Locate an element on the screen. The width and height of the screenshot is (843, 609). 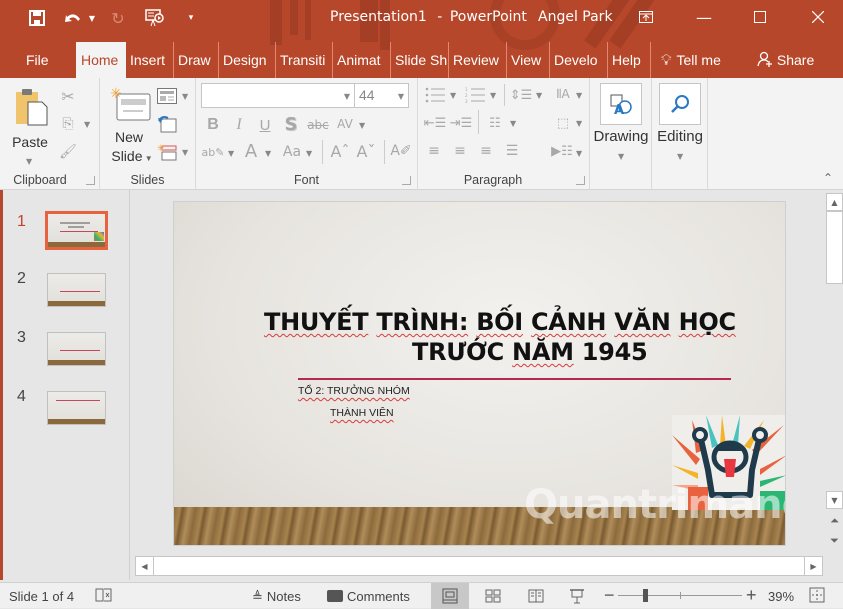
slide-show-button is located at coordinates (577, 596).